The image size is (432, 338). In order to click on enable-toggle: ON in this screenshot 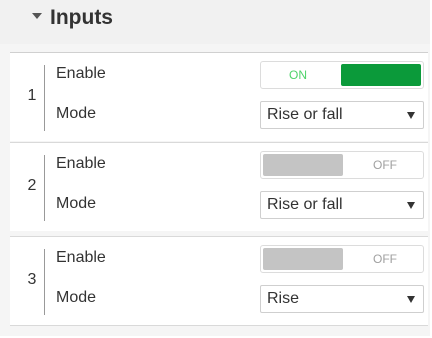, I will do `click(342, 75)`.